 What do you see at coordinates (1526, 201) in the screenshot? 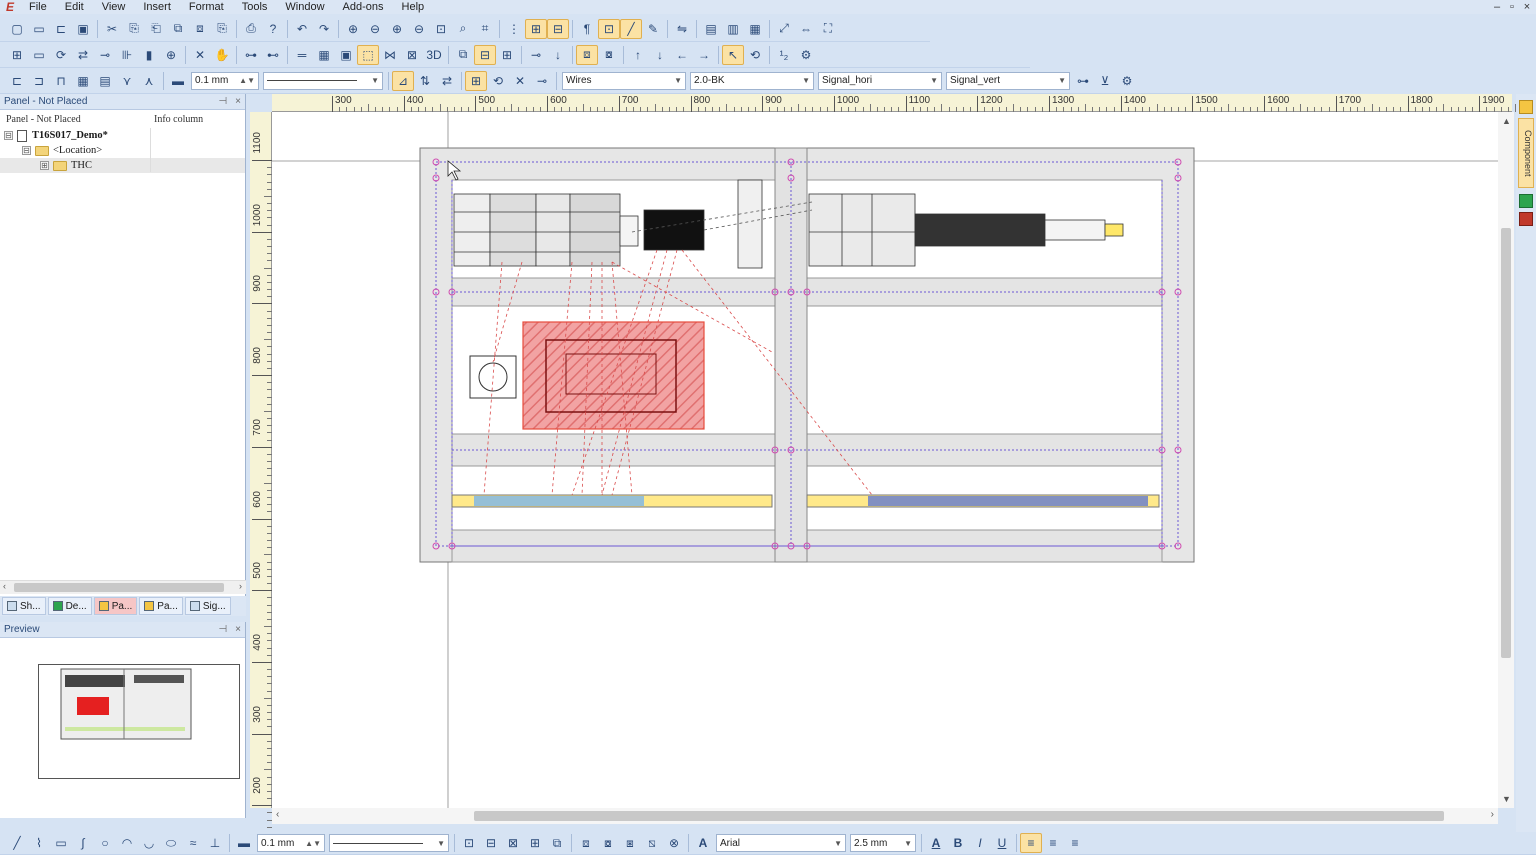
I see `green-dock-icon` at bounding box center [1526, 201].